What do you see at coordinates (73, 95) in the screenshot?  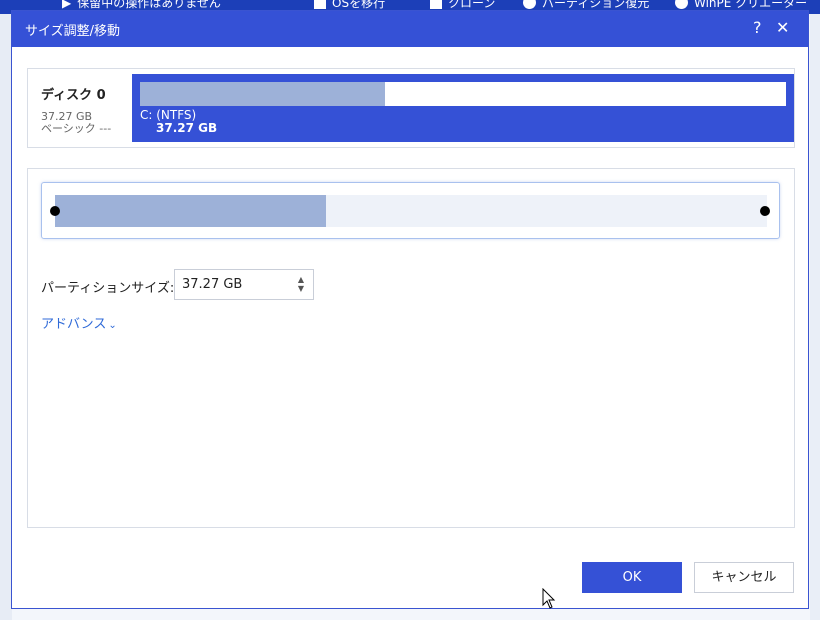 I see `disk-name: ディスク 0` at bounding box center [73, 95].